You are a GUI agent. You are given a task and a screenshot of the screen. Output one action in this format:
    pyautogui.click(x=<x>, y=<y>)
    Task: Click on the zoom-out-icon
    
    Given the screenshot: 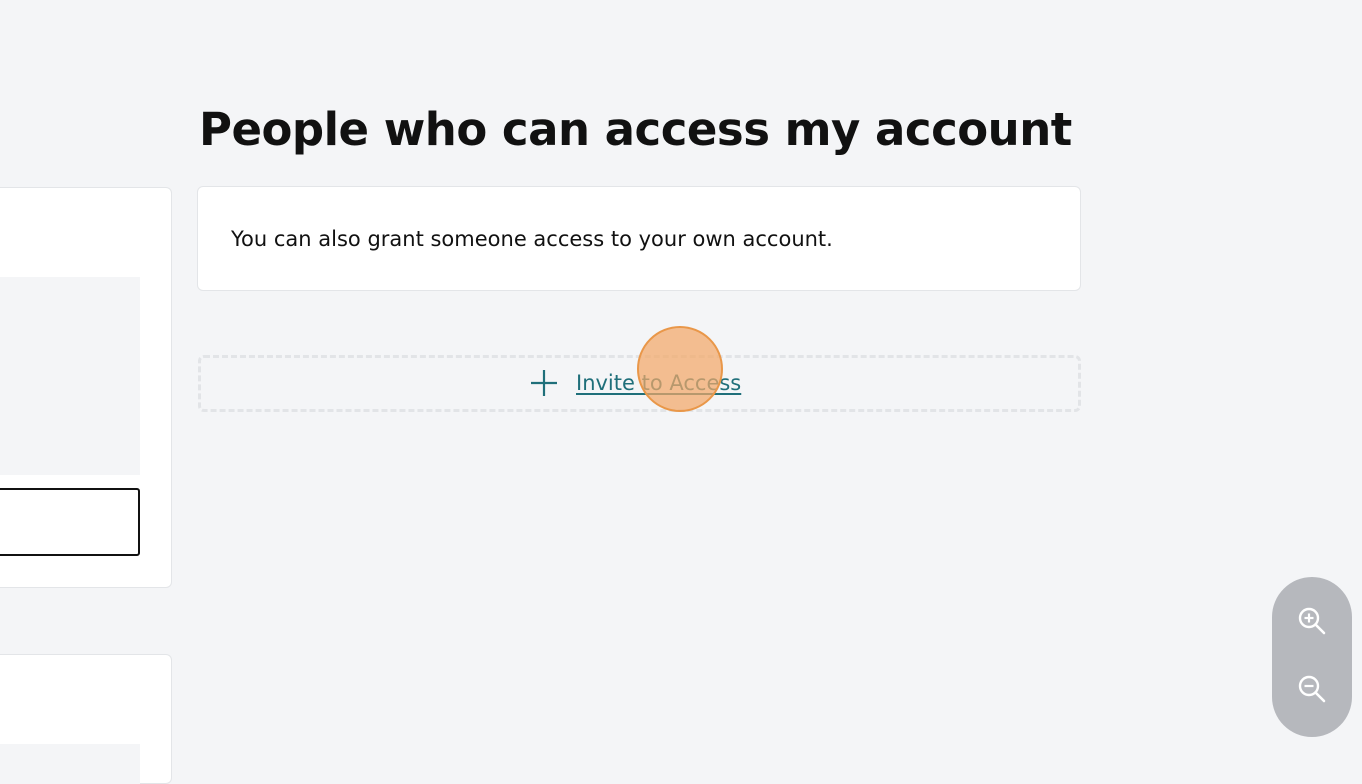 What is the action you would take?
    pyautogui.click(x=1312, y=691)
    